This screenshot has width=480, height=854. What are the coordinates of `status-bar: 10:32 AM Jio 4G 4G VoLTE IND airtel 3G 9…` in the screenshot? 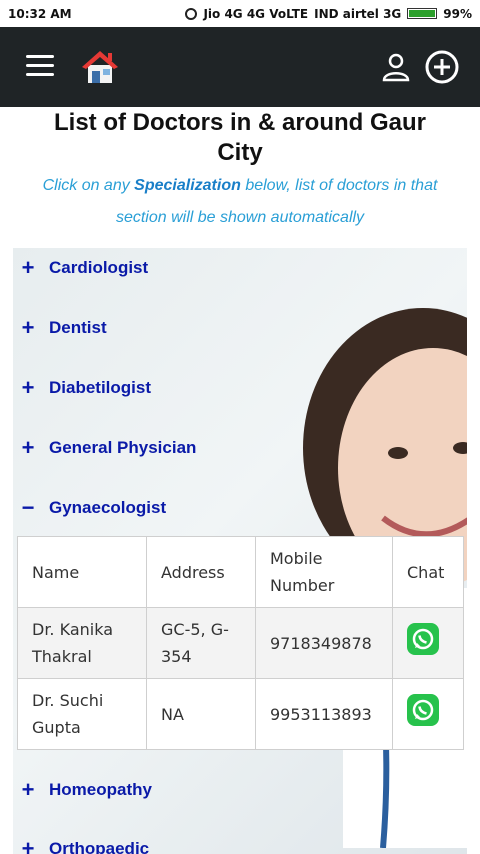 It's located at (240, 13).